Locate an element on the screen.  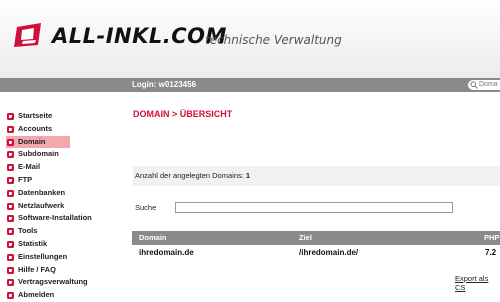
export-csv-link: Export als CS is located at coordinates (477, 283).